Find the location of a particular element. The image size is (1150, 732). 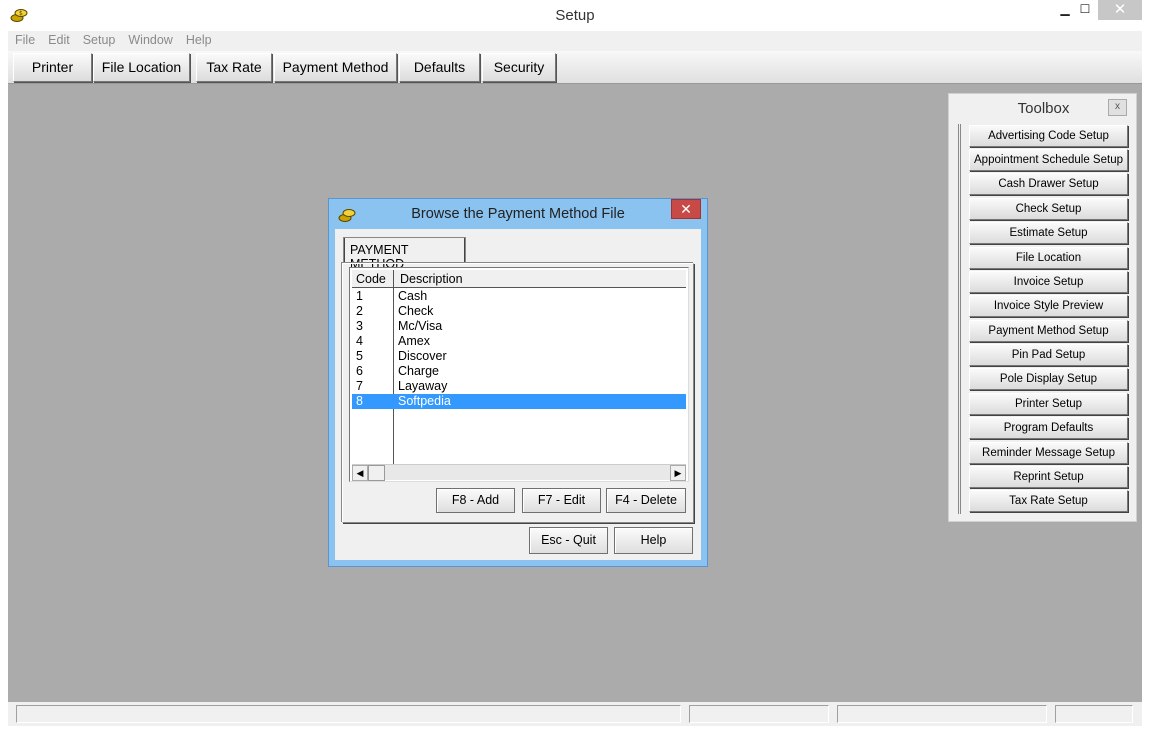

delete-button: F4 - Delete is located at coordinates (646, 500).